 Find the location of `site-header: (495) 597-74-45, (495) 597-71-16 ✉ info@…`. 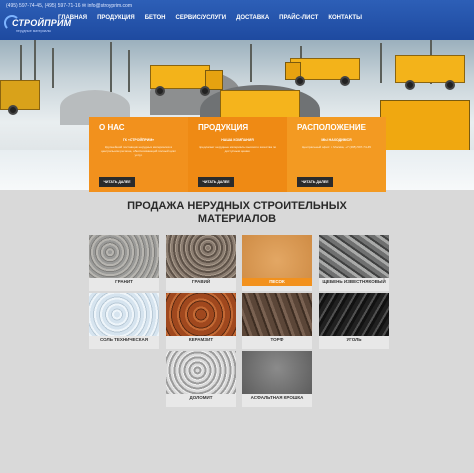

site-header: (495) 597-74-45, (495) 597-71-16 ✉ info@… is located at coordinates (237, 20).